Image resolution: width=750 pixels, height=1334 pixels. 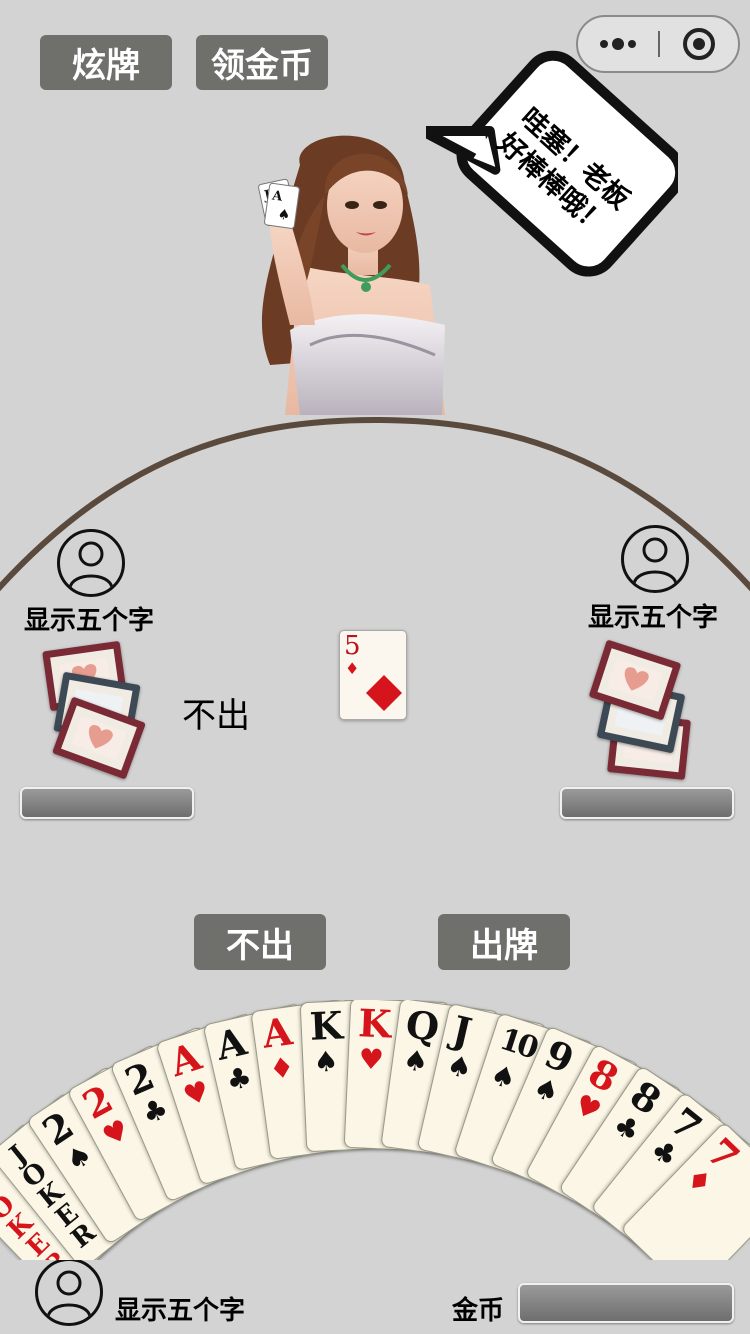 What do you see at coordinates (504, 942) in the screenshot?
I see `play-cards-button: 出牌` at bounding box center [504, 942].